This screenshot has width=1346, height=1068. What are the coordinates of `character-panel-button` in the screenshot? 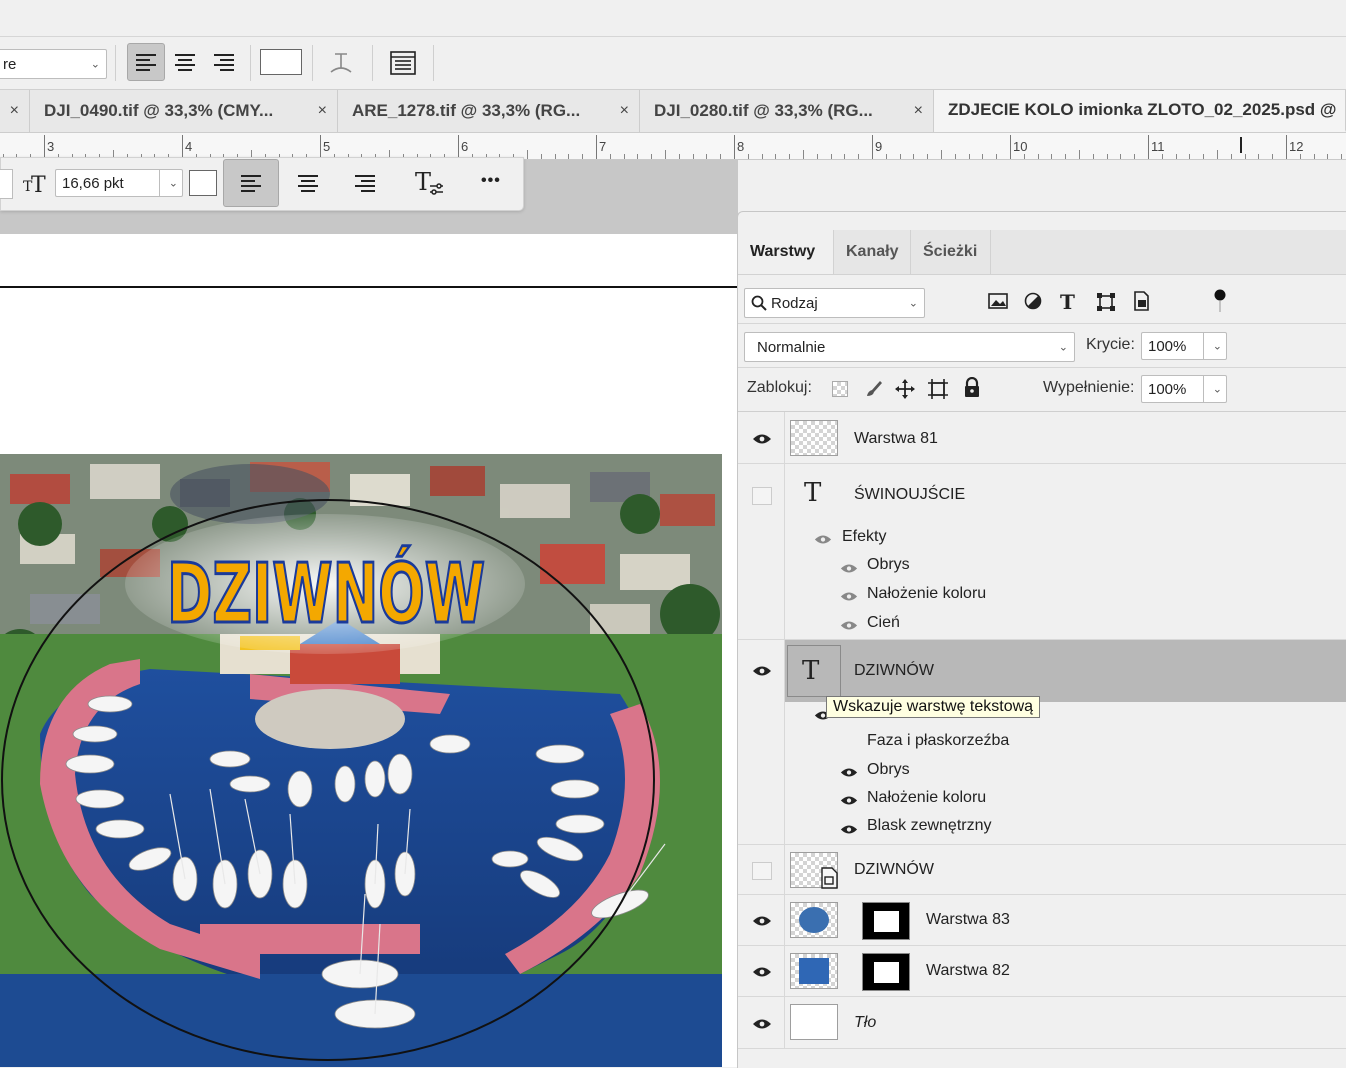 It's located at (403, 63).